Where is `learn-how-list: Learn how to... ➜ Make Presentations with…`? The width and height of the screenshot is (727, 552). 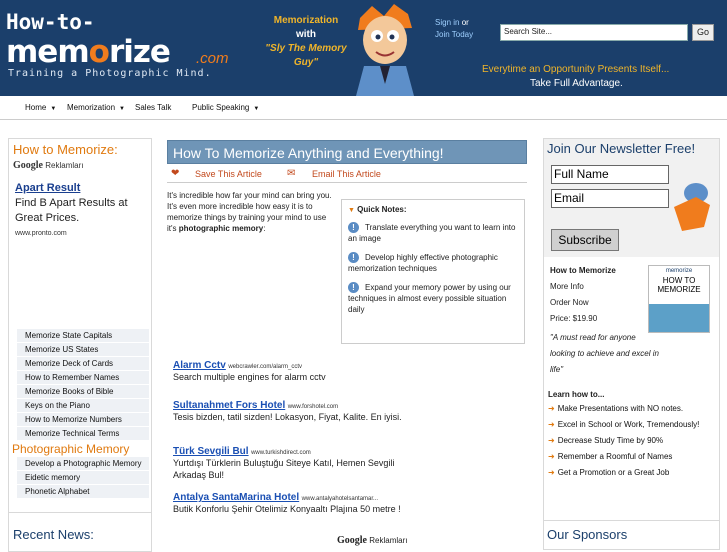 learn-how-list: Learn how to... ➜ Make Presentations with… is located at coordinates (632, 435).